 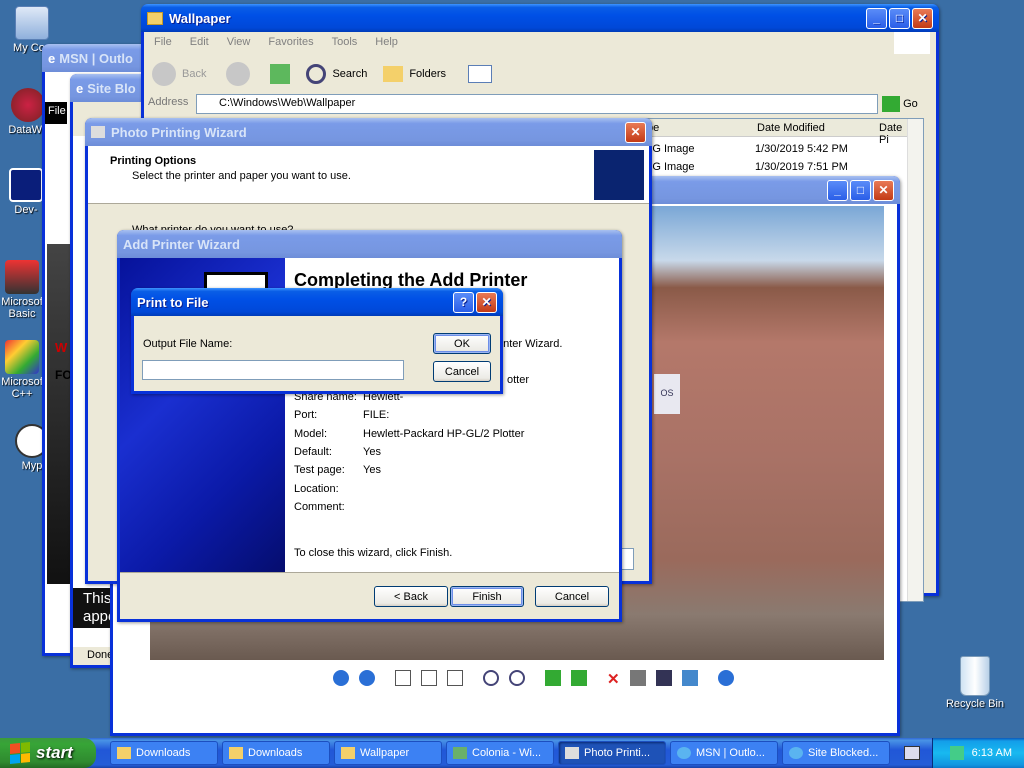 I want to click on field-label: Test page:, so click(x=319, y=470).